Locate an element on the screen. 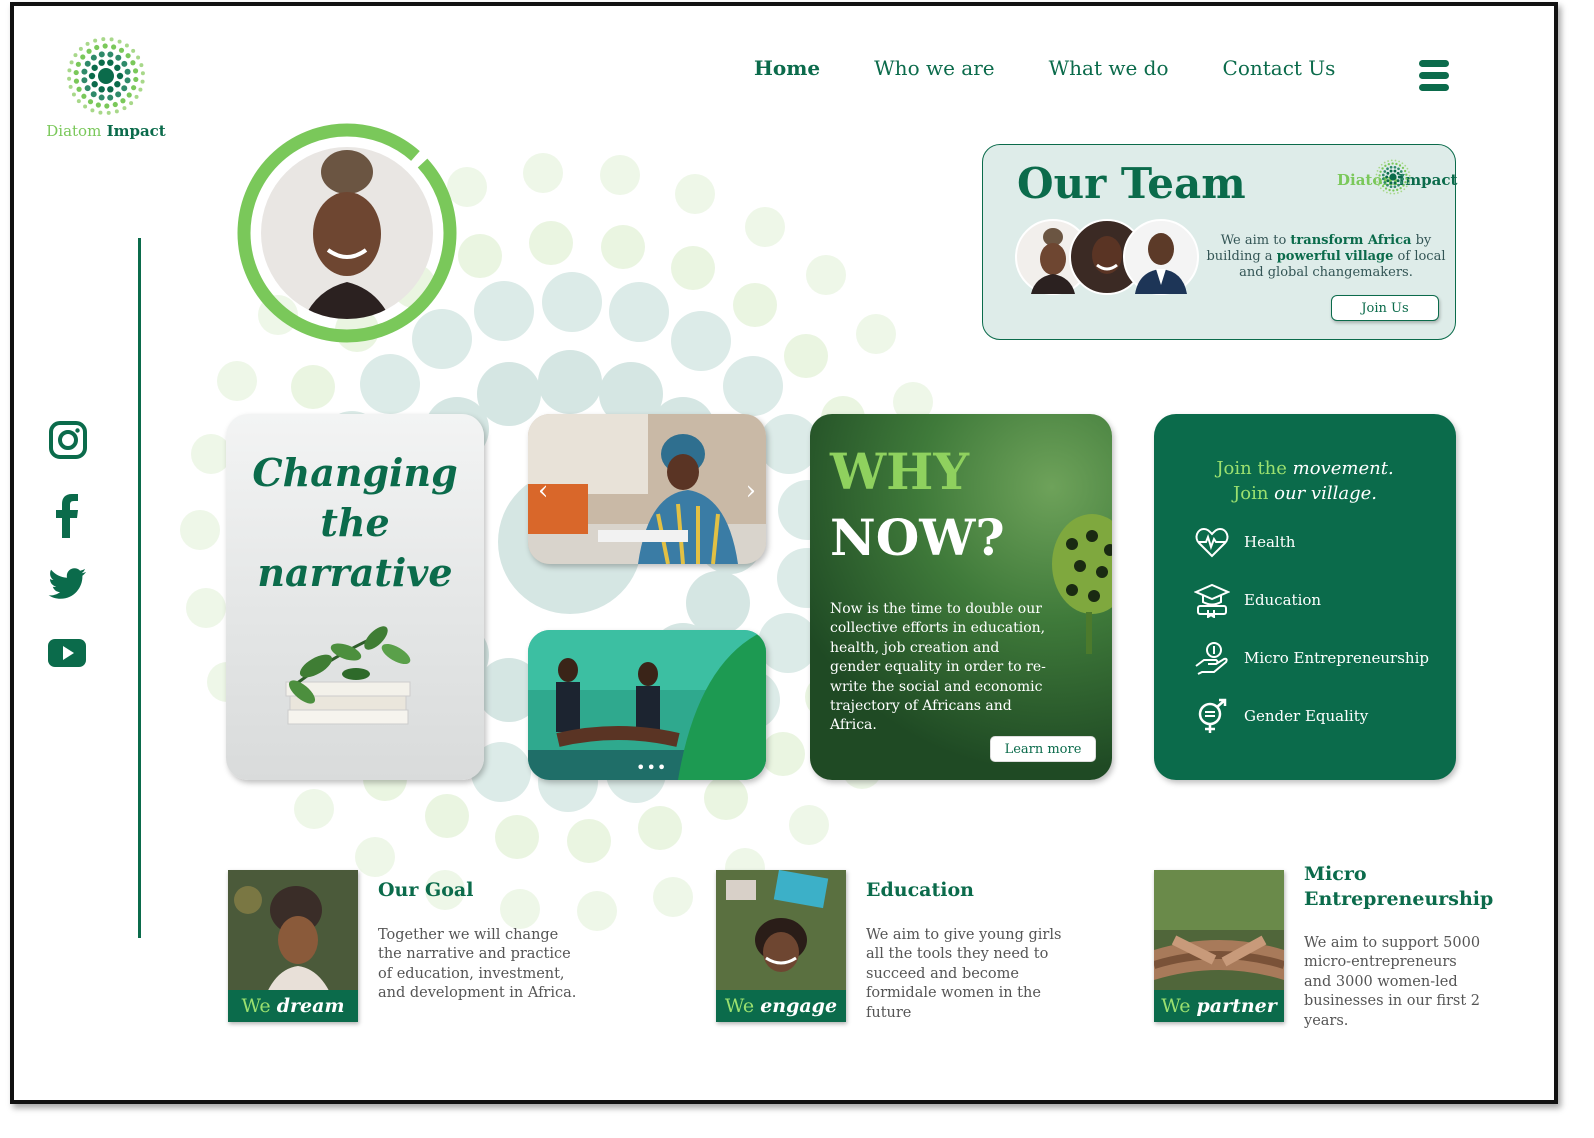 The width and height of the screenshot is (1594, 1138). feature-title-education: Education is located at coordinates (920, 890).